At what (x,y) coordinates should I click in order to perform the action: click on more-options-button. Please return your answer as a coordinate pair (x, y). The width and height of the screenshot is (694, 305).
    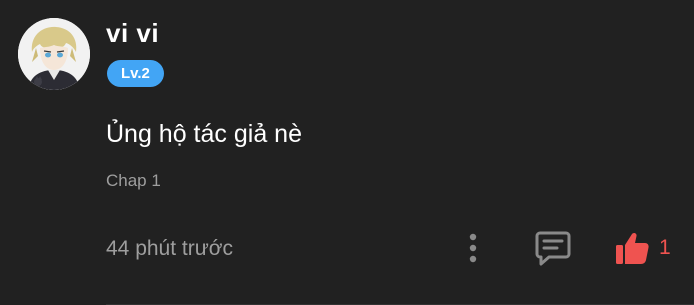
    Looking at the image, I should click on (473, 248).